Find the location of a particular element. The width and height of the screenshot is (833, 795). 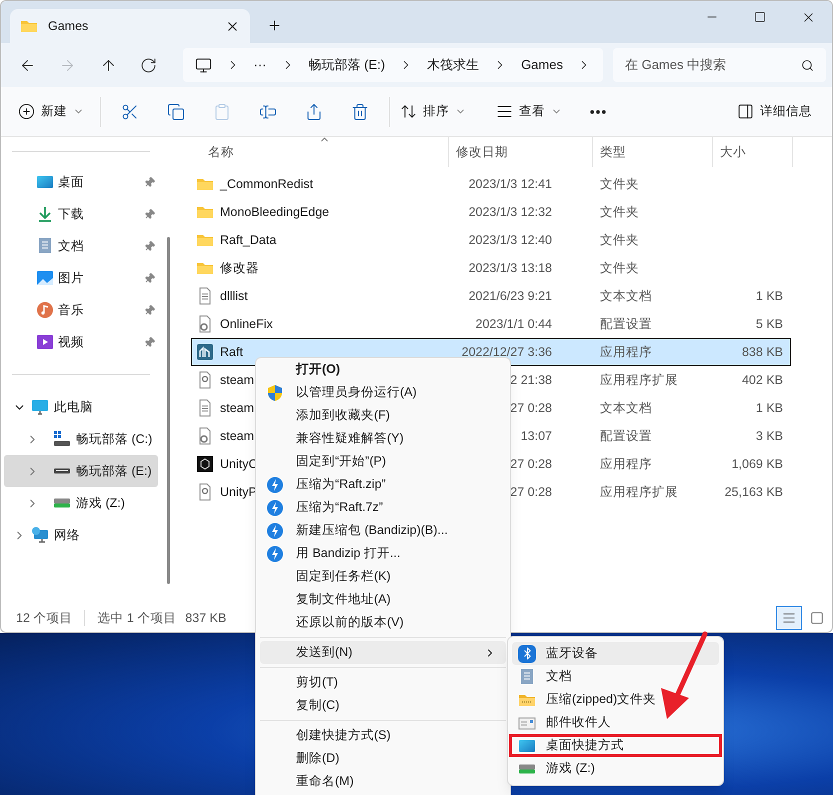

modified-date: 2021/6/23 9:21 is located at coordinates (510, 296).